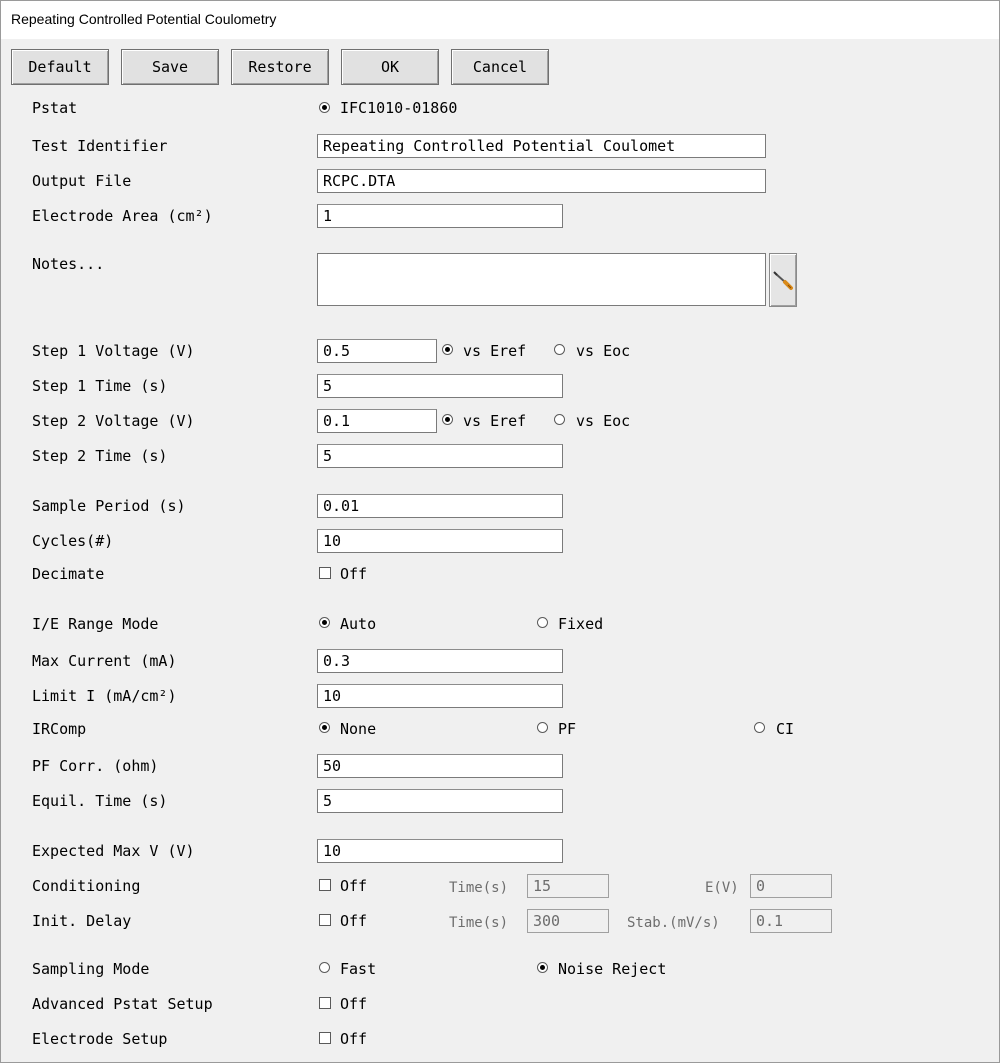 Image resolution: width=1000 pixels, height=1063 pixels. I want to click on cycles-label: Cycles(#), so click(73, 541).